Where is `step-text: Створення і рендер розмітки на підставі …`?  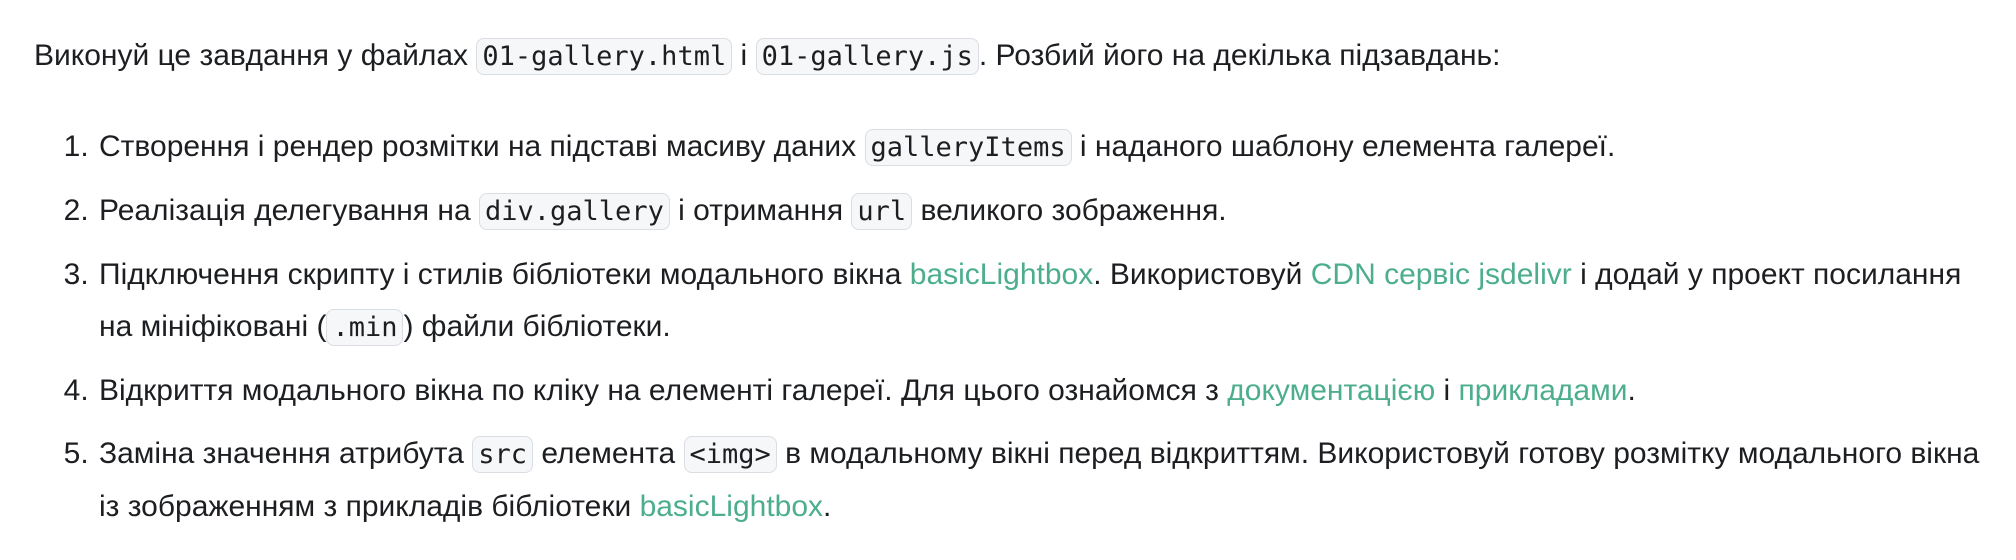 step-text: Створення і рендер розмітки на підставі … is located at coordinates (482, 146).